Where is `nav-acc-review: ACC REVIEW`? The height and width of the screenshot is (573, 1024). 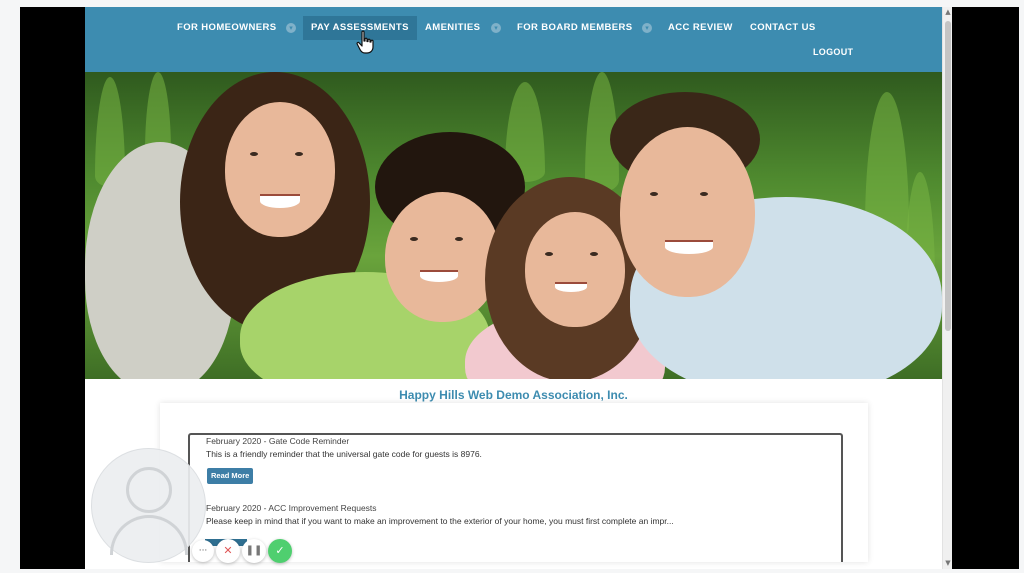 nav-acc-review: ACC REVIEW is located at coordinates (700, 28).